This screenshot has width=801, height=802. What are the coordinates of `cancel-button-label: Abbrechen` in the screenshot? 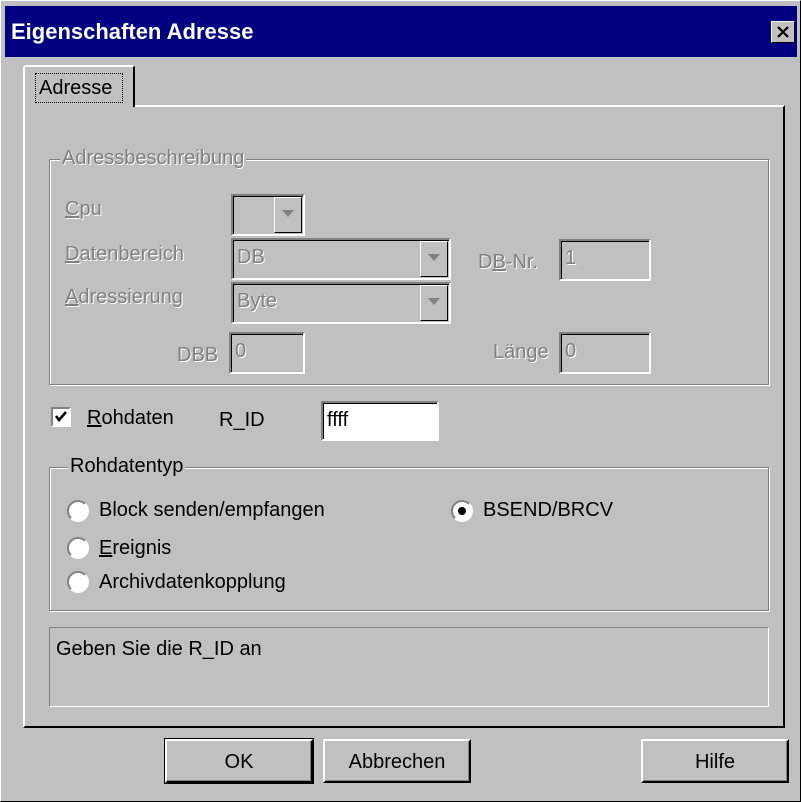 It's located at (397, 762).